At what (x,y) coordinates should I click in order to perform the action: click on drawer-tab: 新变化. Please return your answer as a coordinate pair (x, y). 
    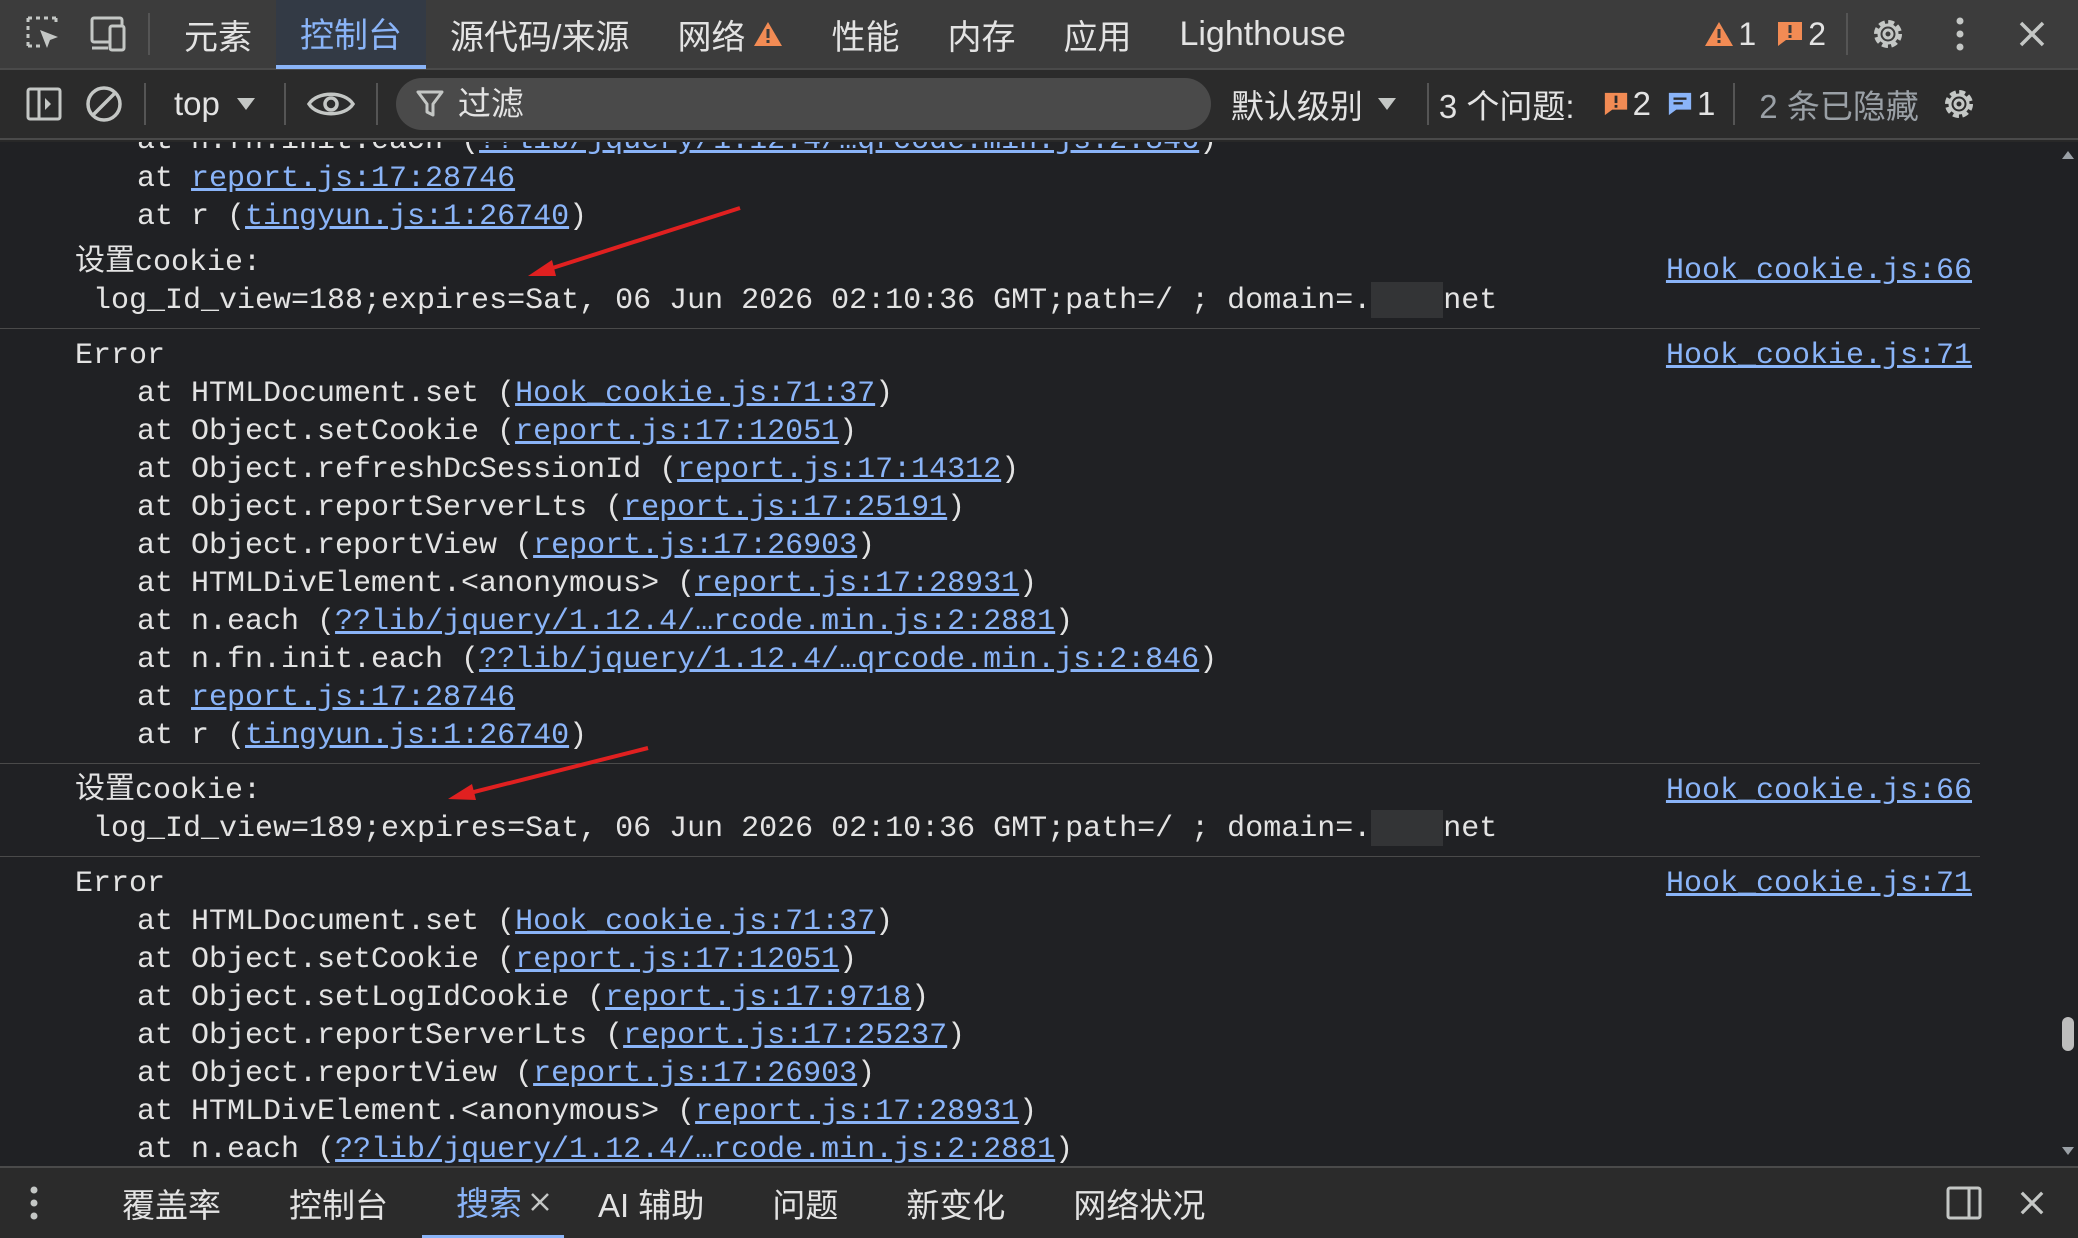
    Looking at the image, I should click on (955, 1202).